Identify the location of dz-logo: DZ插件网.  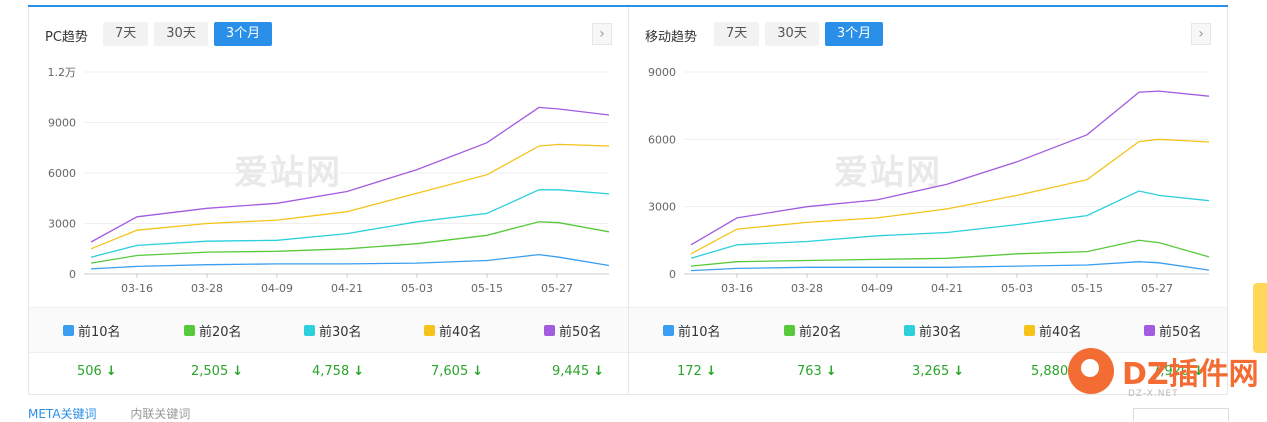
(1163, 371).